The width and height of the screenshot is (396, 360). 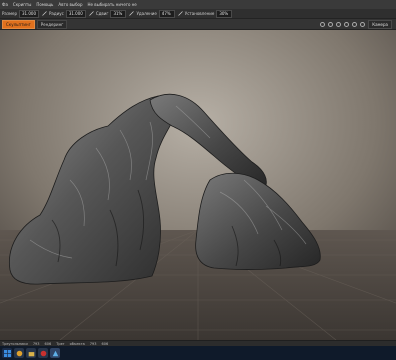 What do you see at coordinates (198, 353) in the screenshot?
I see `os-taskbar` at bounding box center [198, 353].